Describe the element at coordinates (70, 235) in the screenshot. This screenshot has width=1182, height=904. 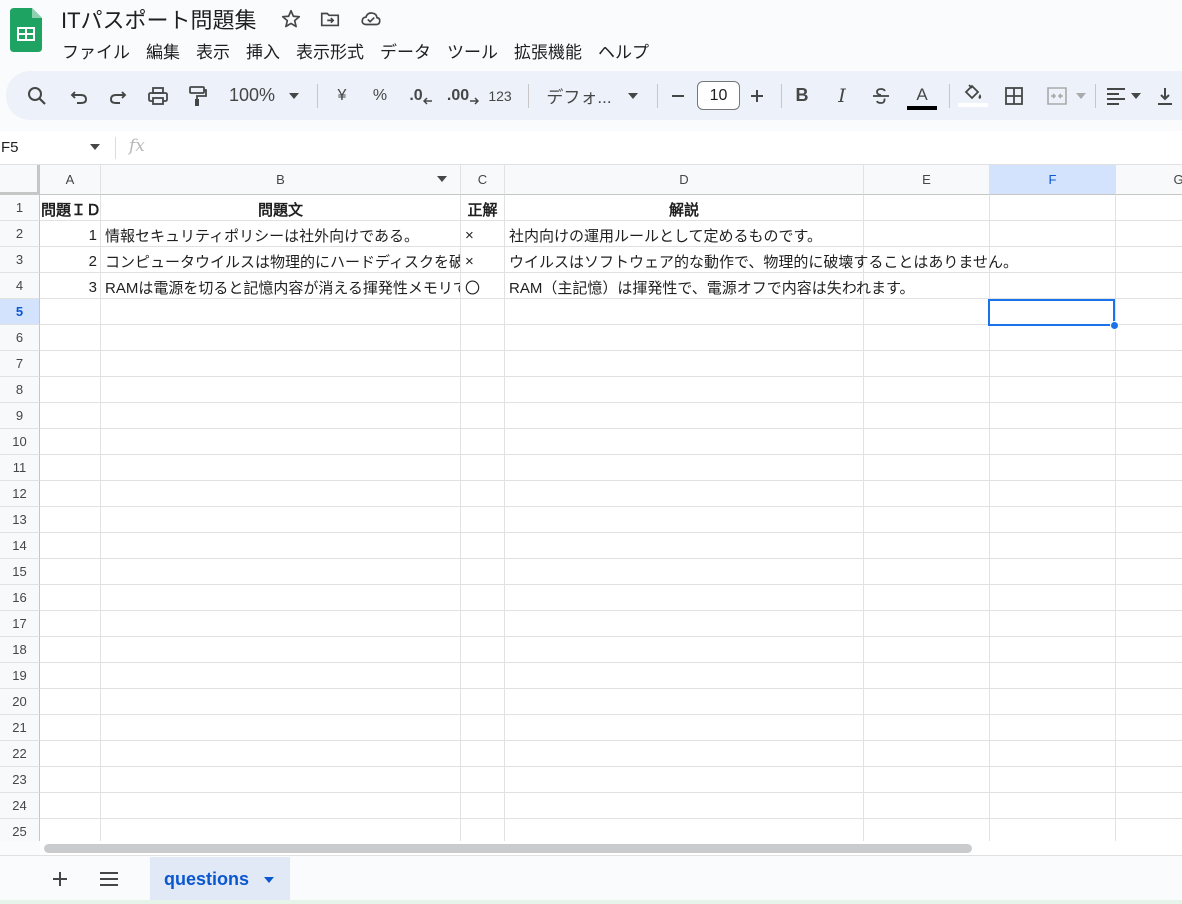
I see `cell-a2: 1` at that location.